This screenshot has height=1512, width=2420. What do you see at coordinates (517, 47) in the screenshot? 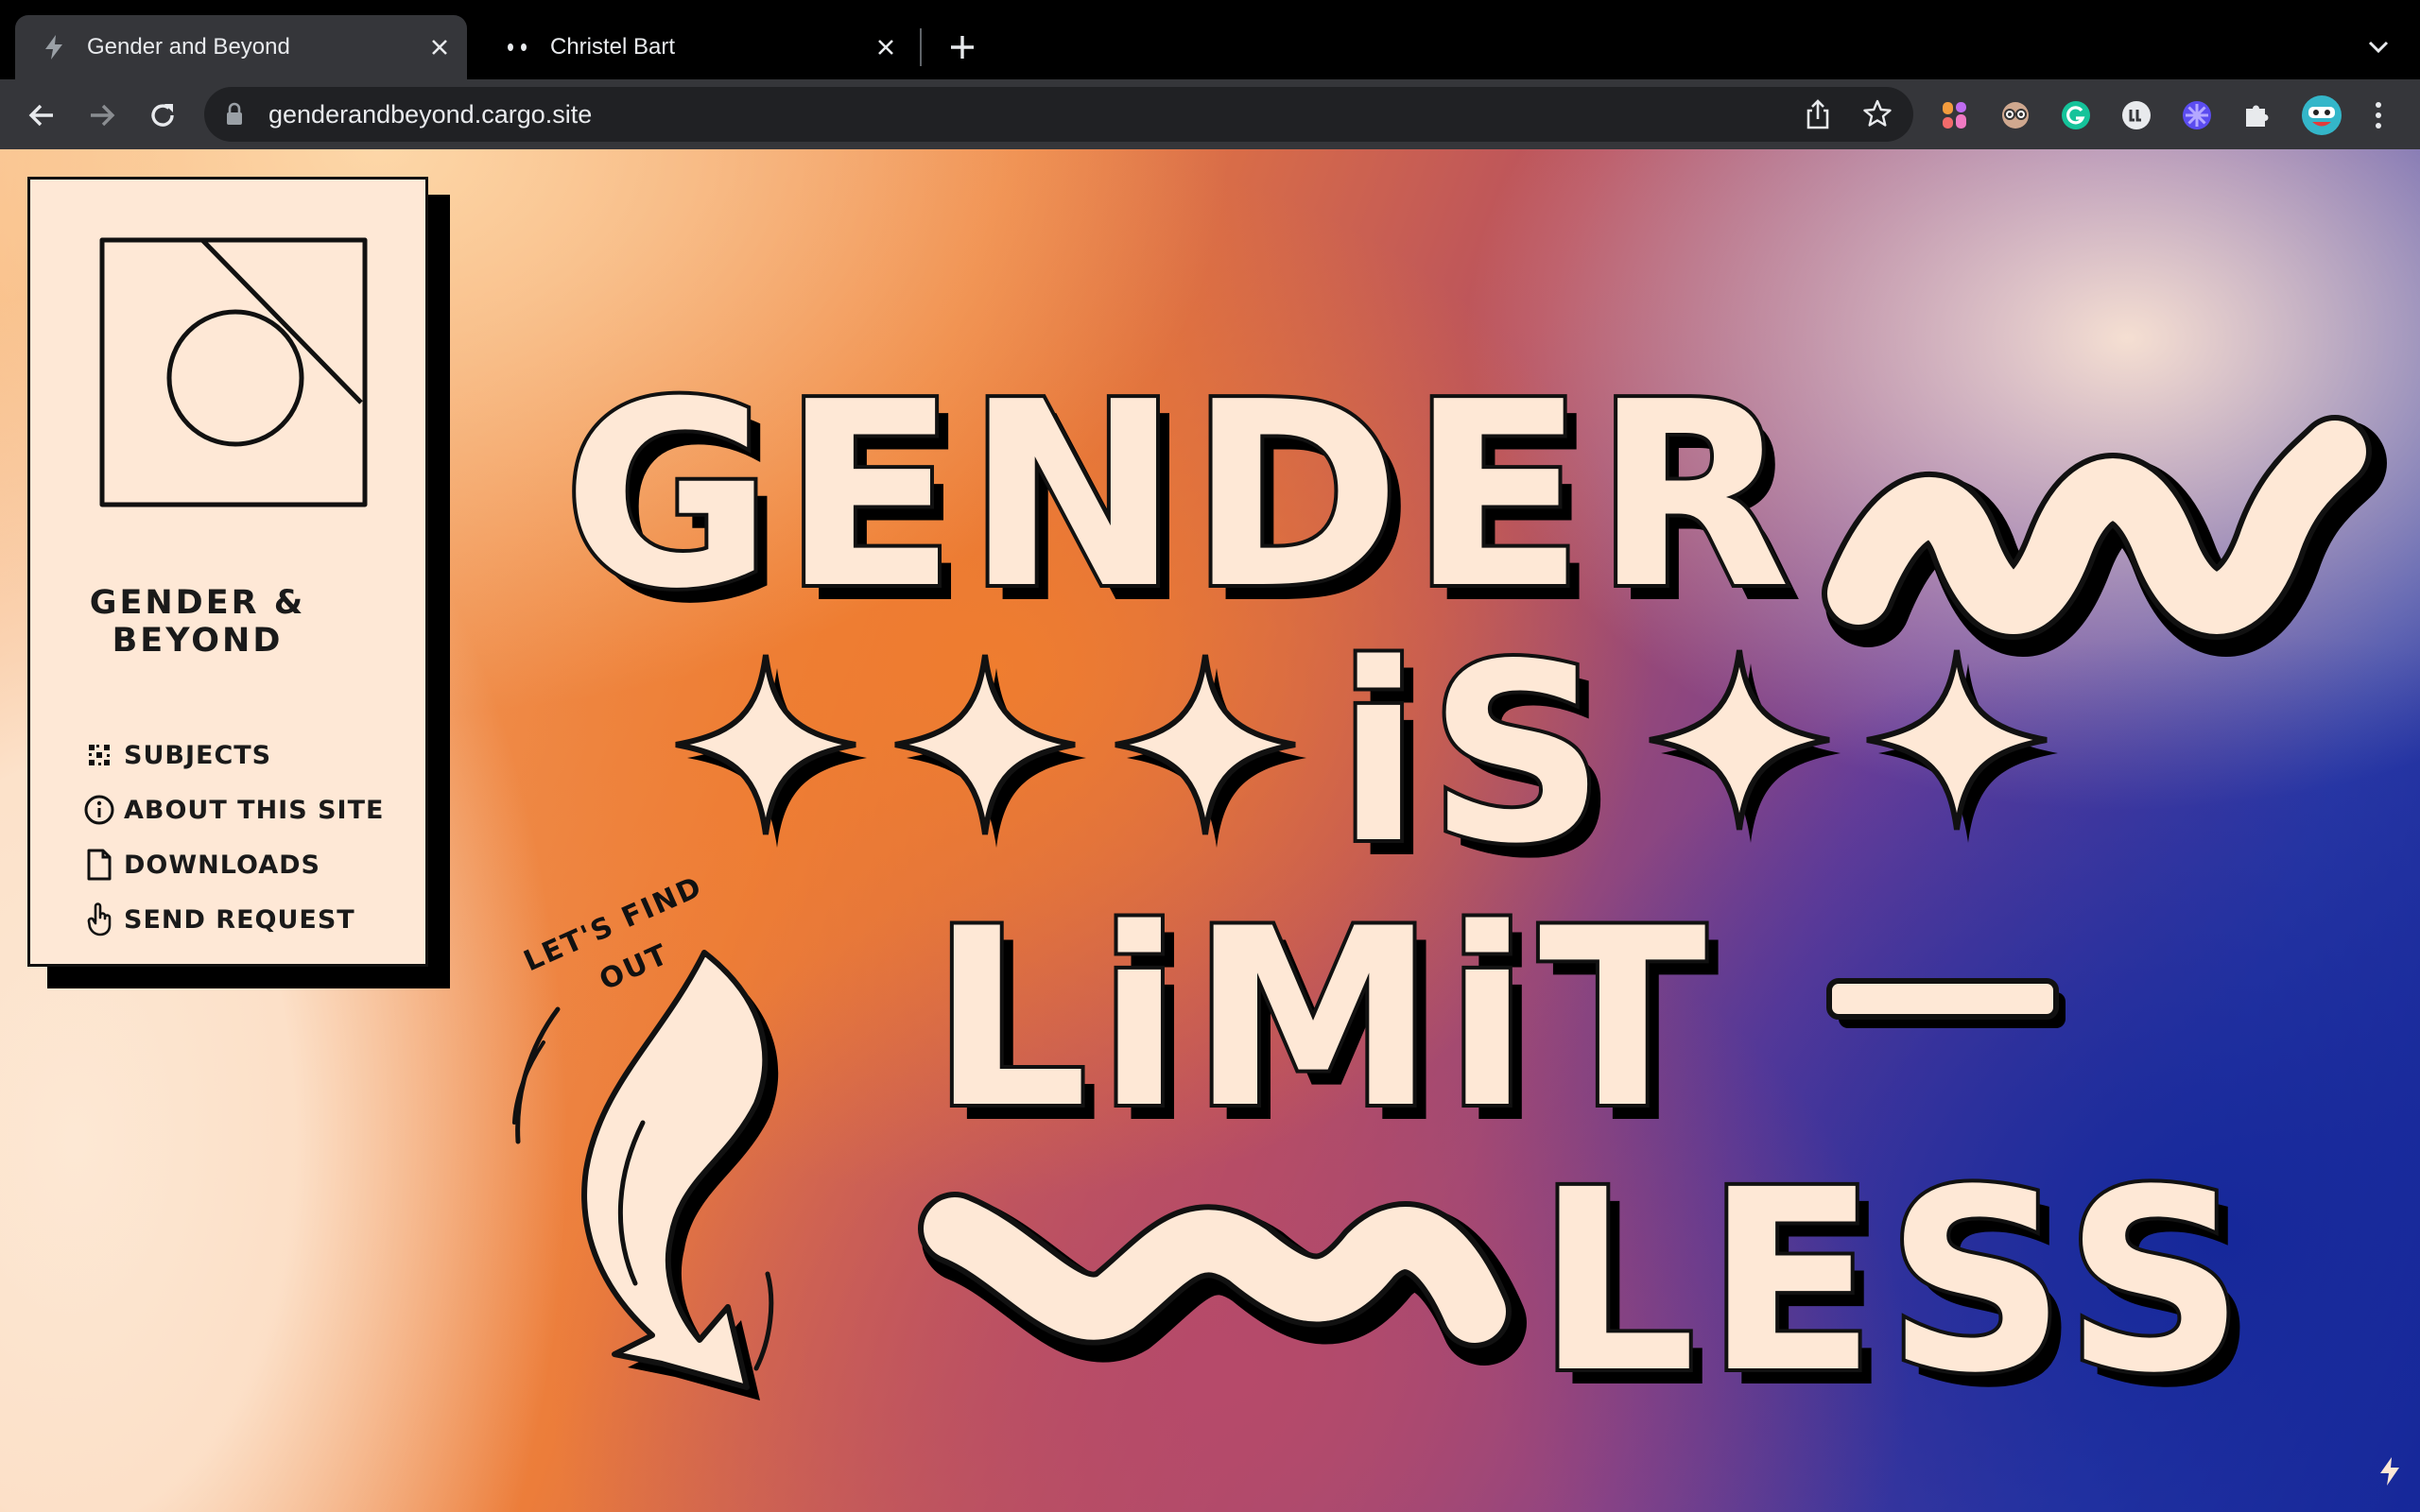
I see `eyes-icon` at bounding box center [517, 47].